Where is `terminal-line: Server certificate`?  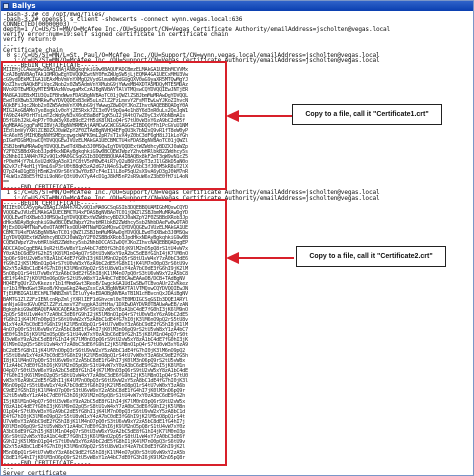
terminal-line: Server certificate is located at coordinates (35, 472).